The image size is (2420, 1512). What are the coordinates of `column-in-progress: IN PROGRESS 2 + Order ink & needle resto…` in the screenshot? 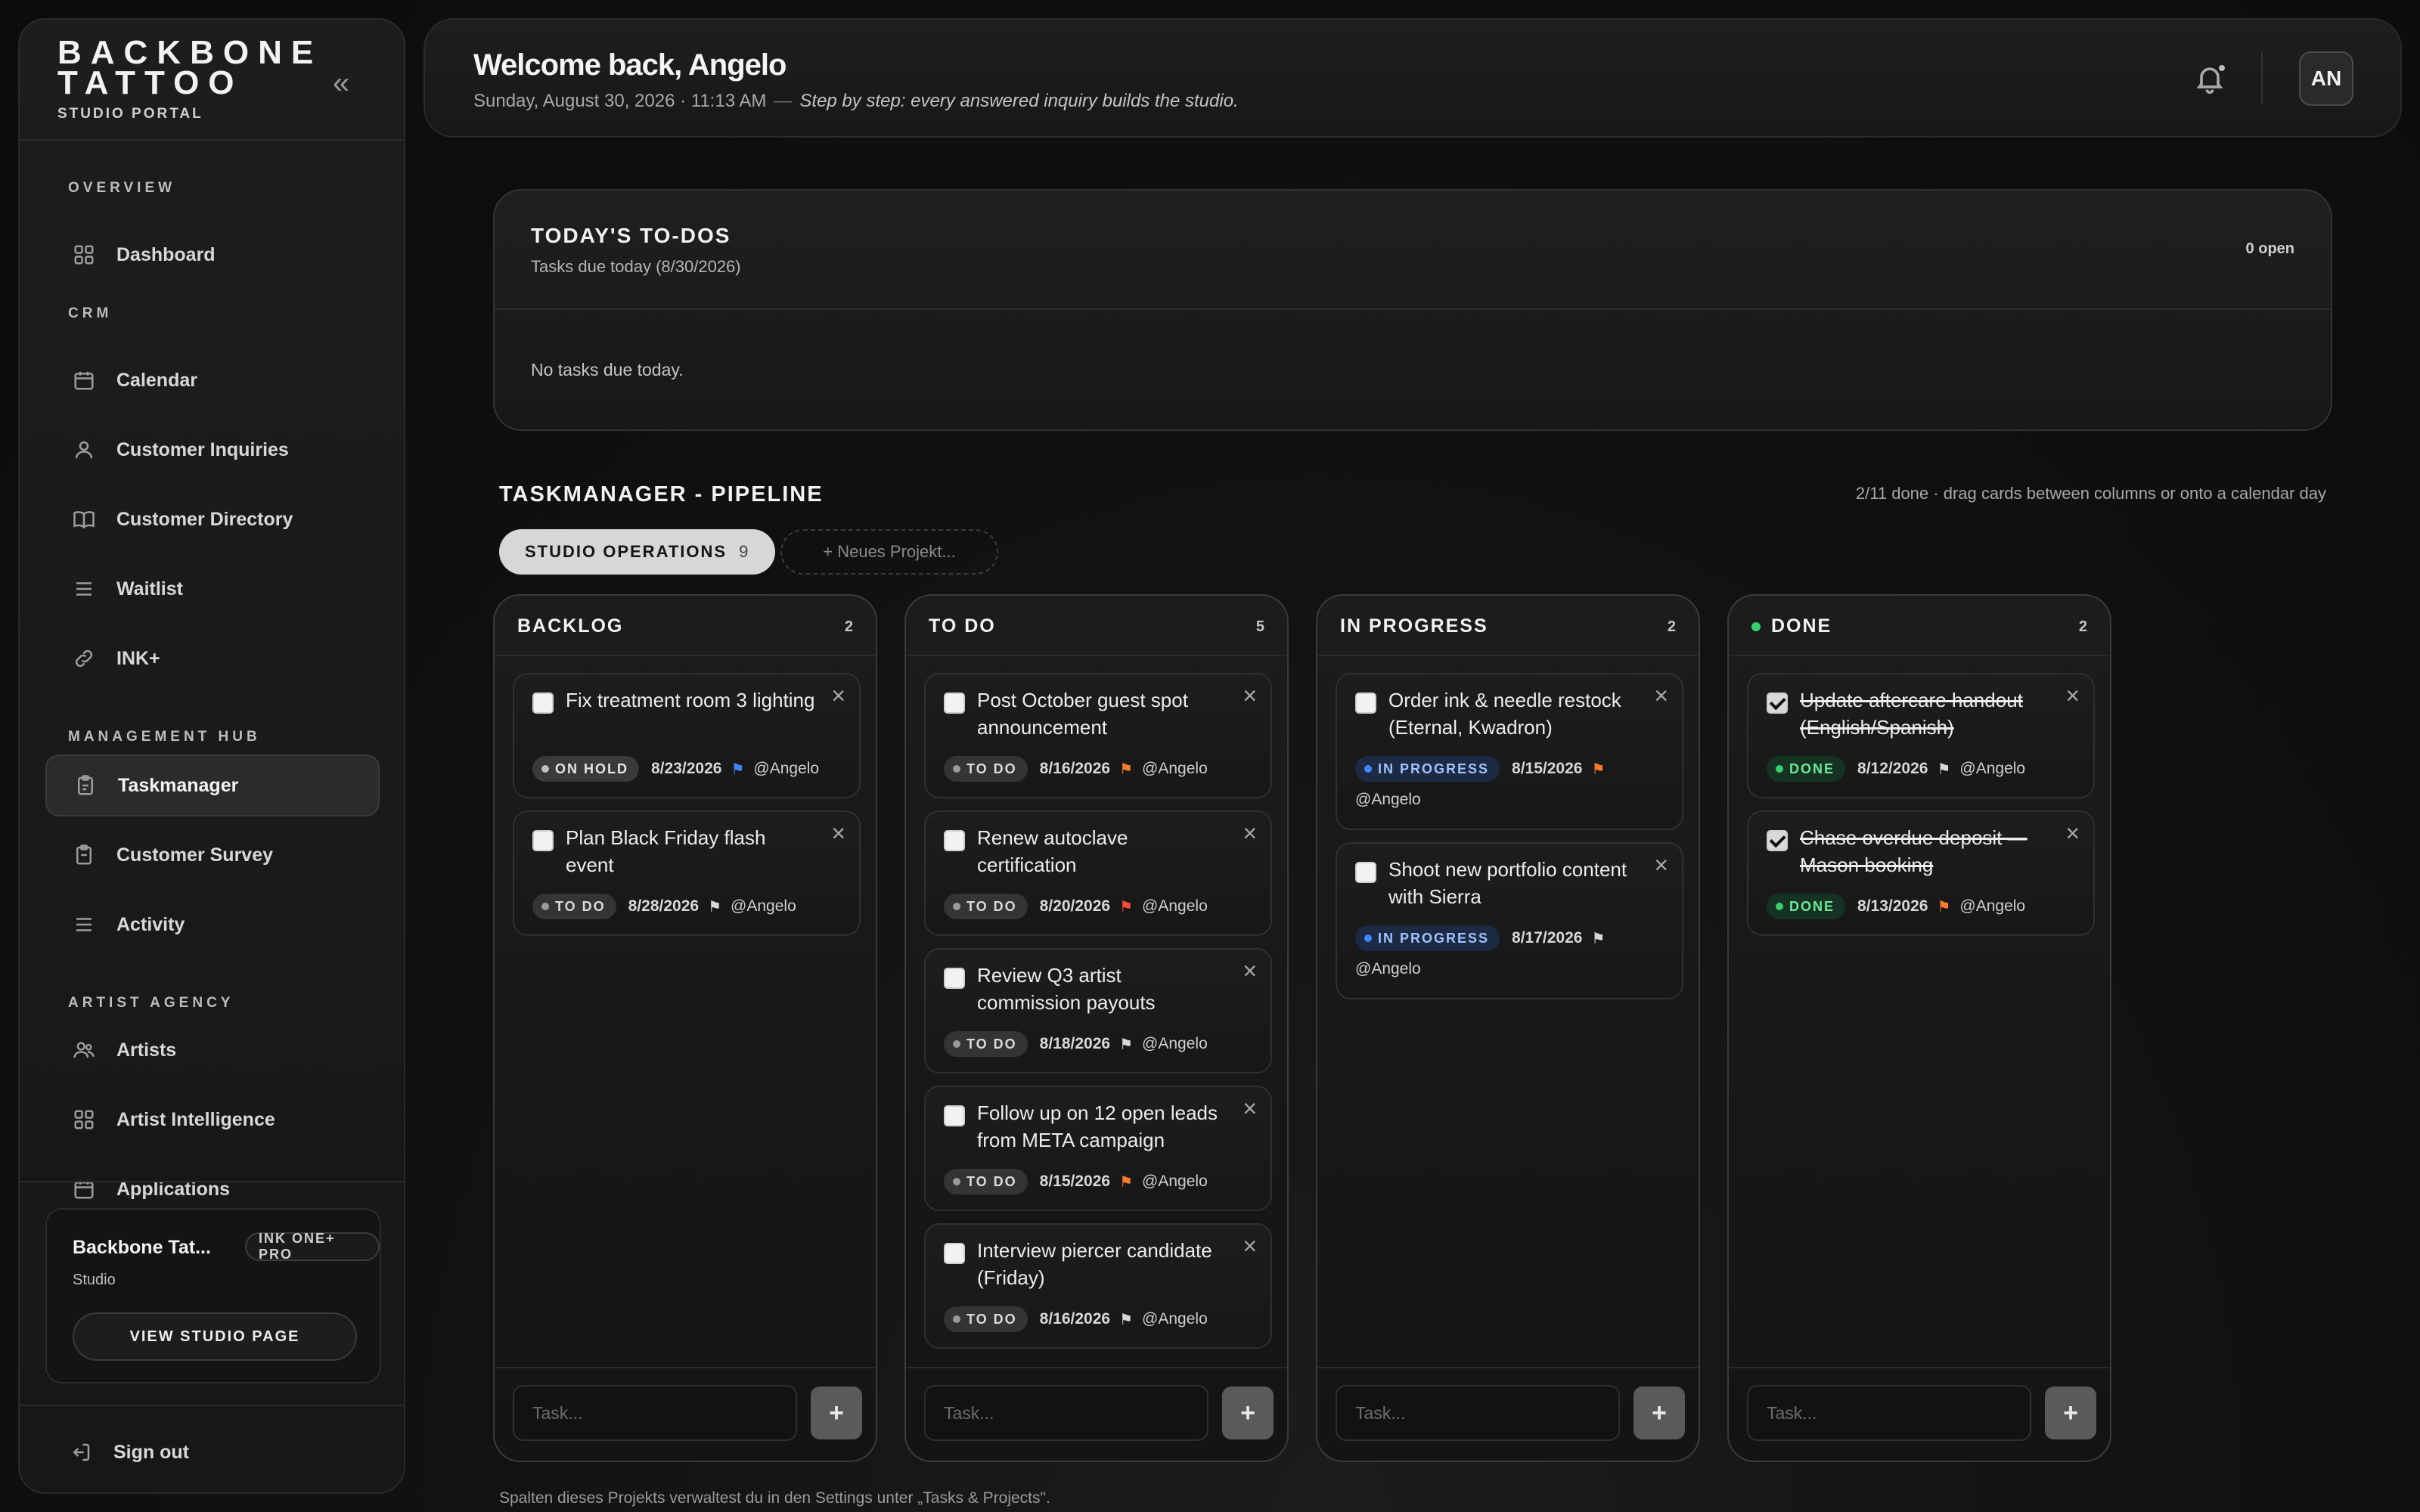 It's located at (1508, 1028).